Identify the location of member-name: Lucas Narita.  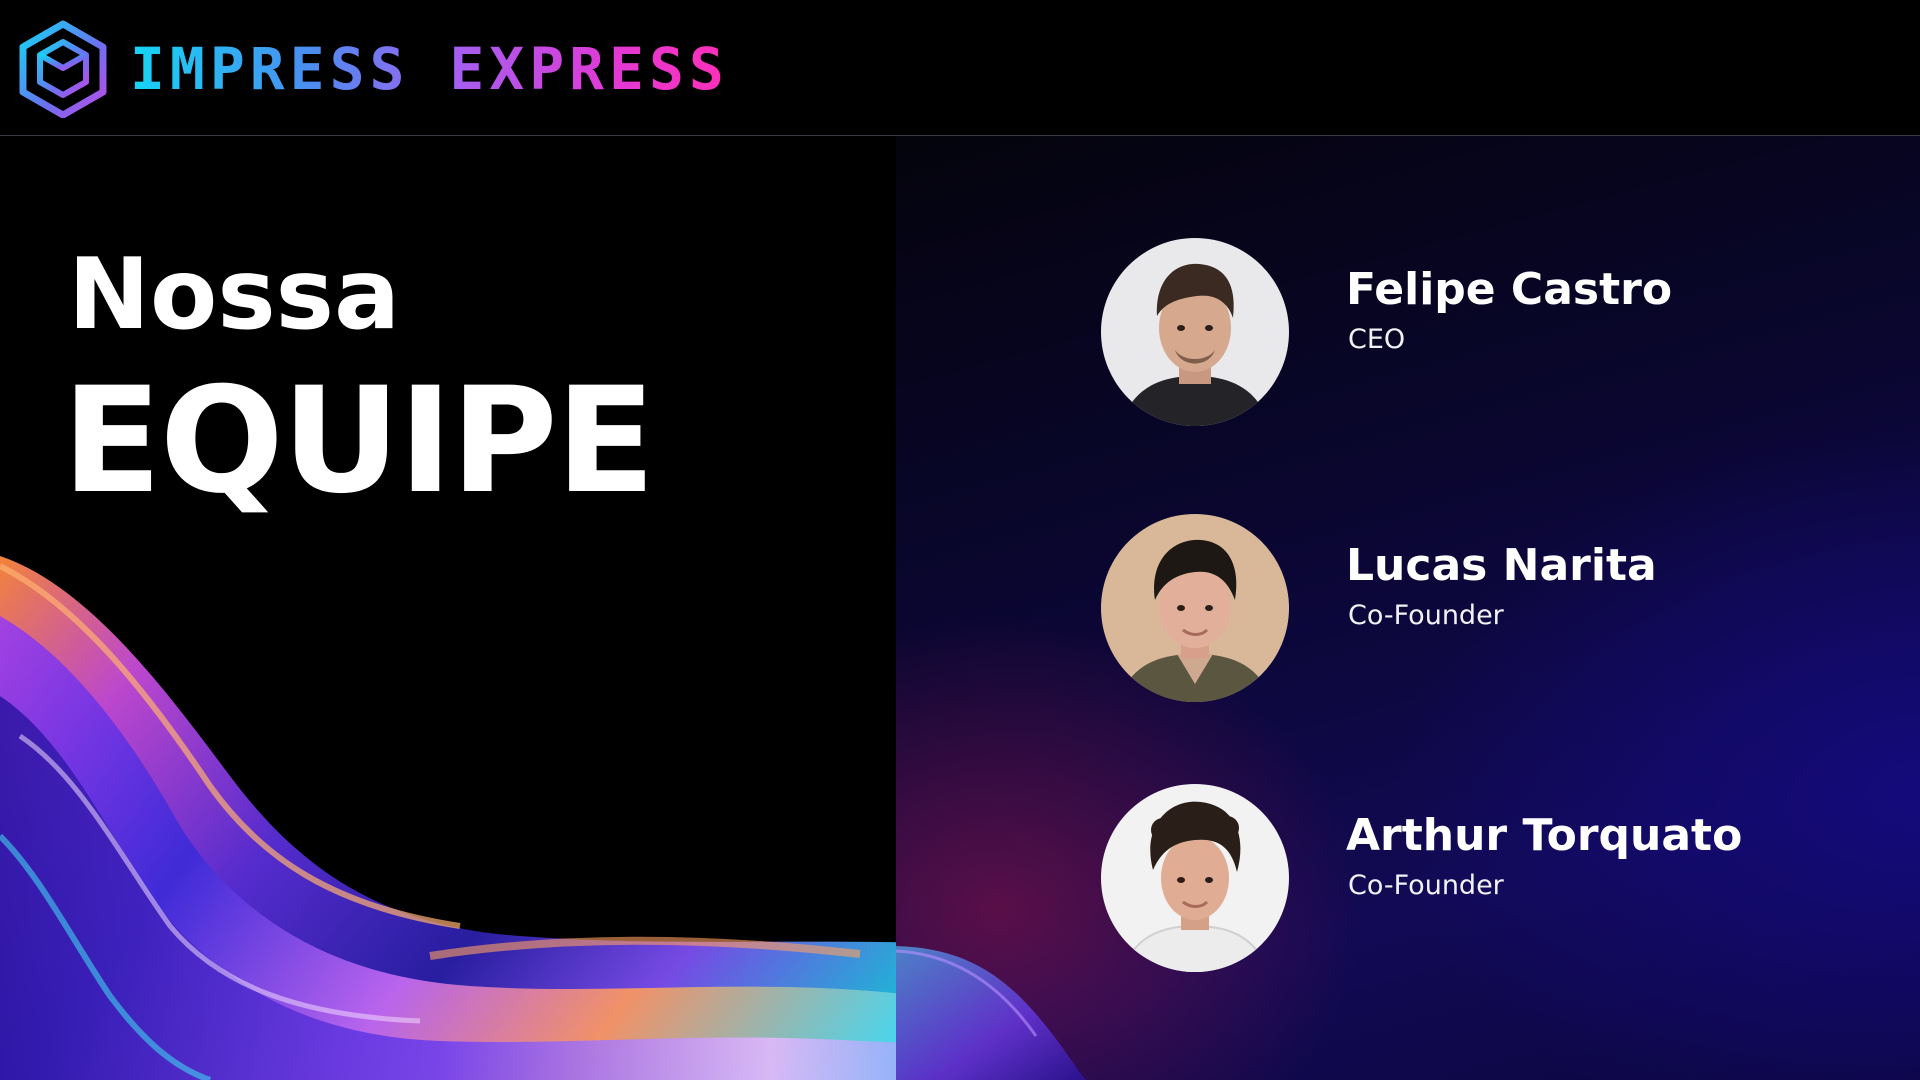
(1501, 565).